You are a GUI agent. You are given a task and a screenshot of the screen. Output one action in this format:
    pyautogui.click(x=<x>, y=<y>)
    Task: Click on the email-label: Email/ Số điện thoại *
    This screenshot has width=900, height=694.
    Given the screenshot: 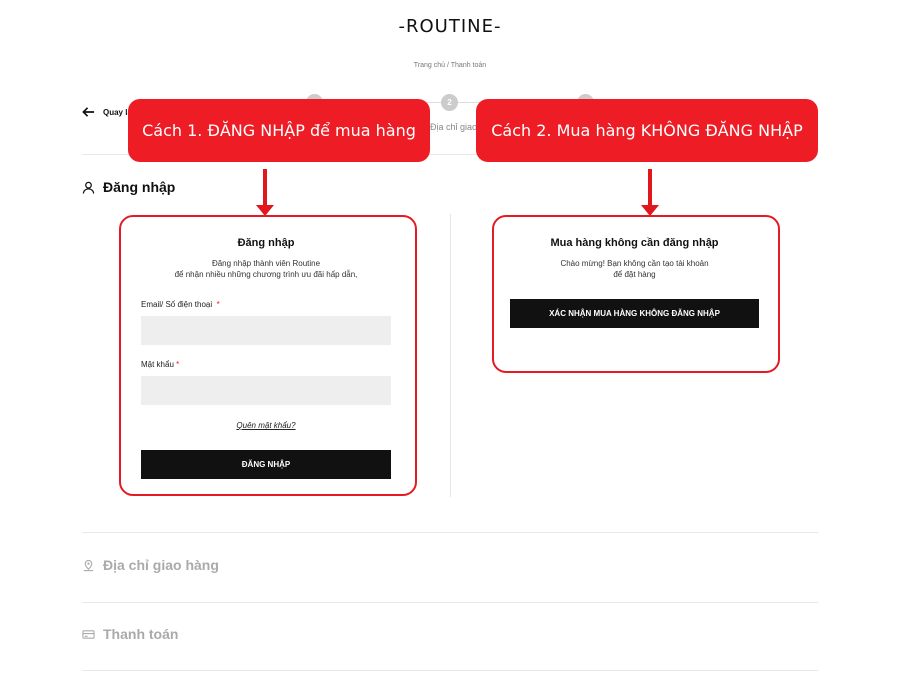 What is the action you would take?
    pyautogui.click(x=180, y=304)
    